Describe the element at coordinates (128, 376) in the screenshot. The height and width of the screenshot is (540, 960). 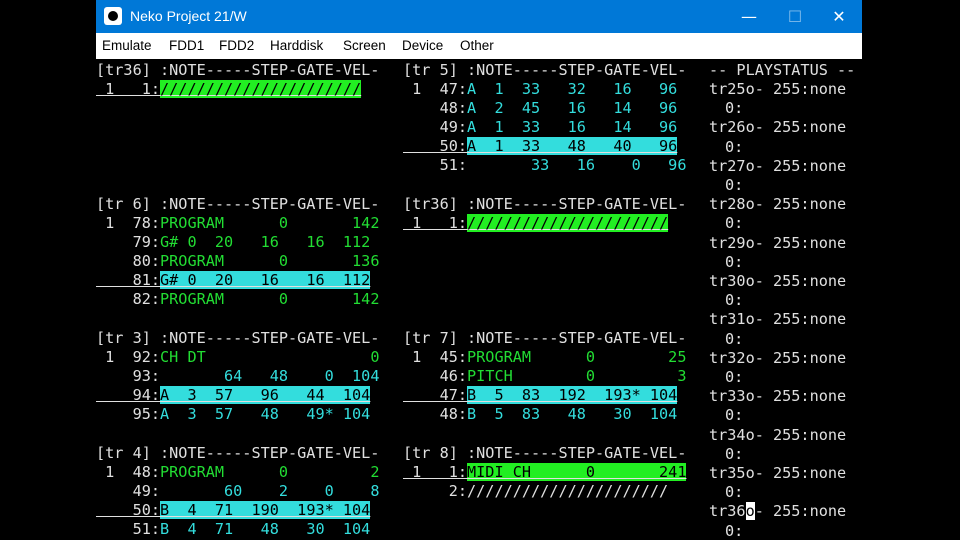
I see `row-number: 93:` at that location.